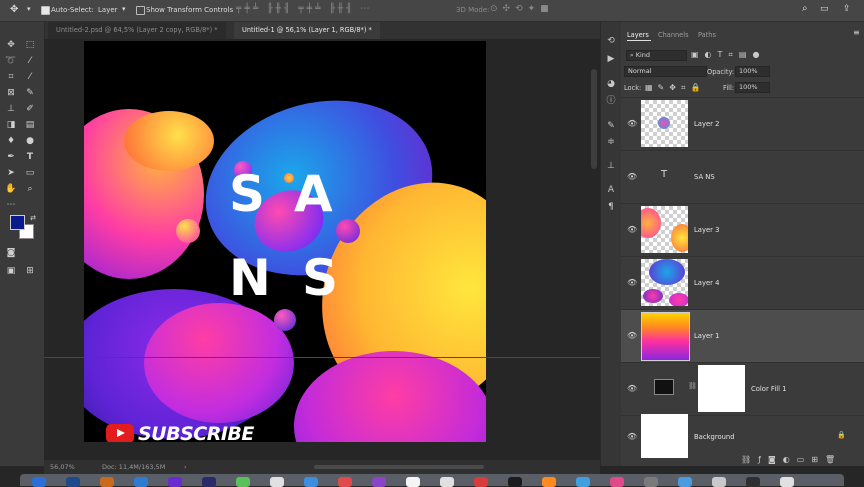 The height and width of the screenshot is (487, 864). What do you see at coordinates (30, 77) in the screenshot?
I see `eyedropper-tool-icon: ⁄` at bounding box center [30, 77].